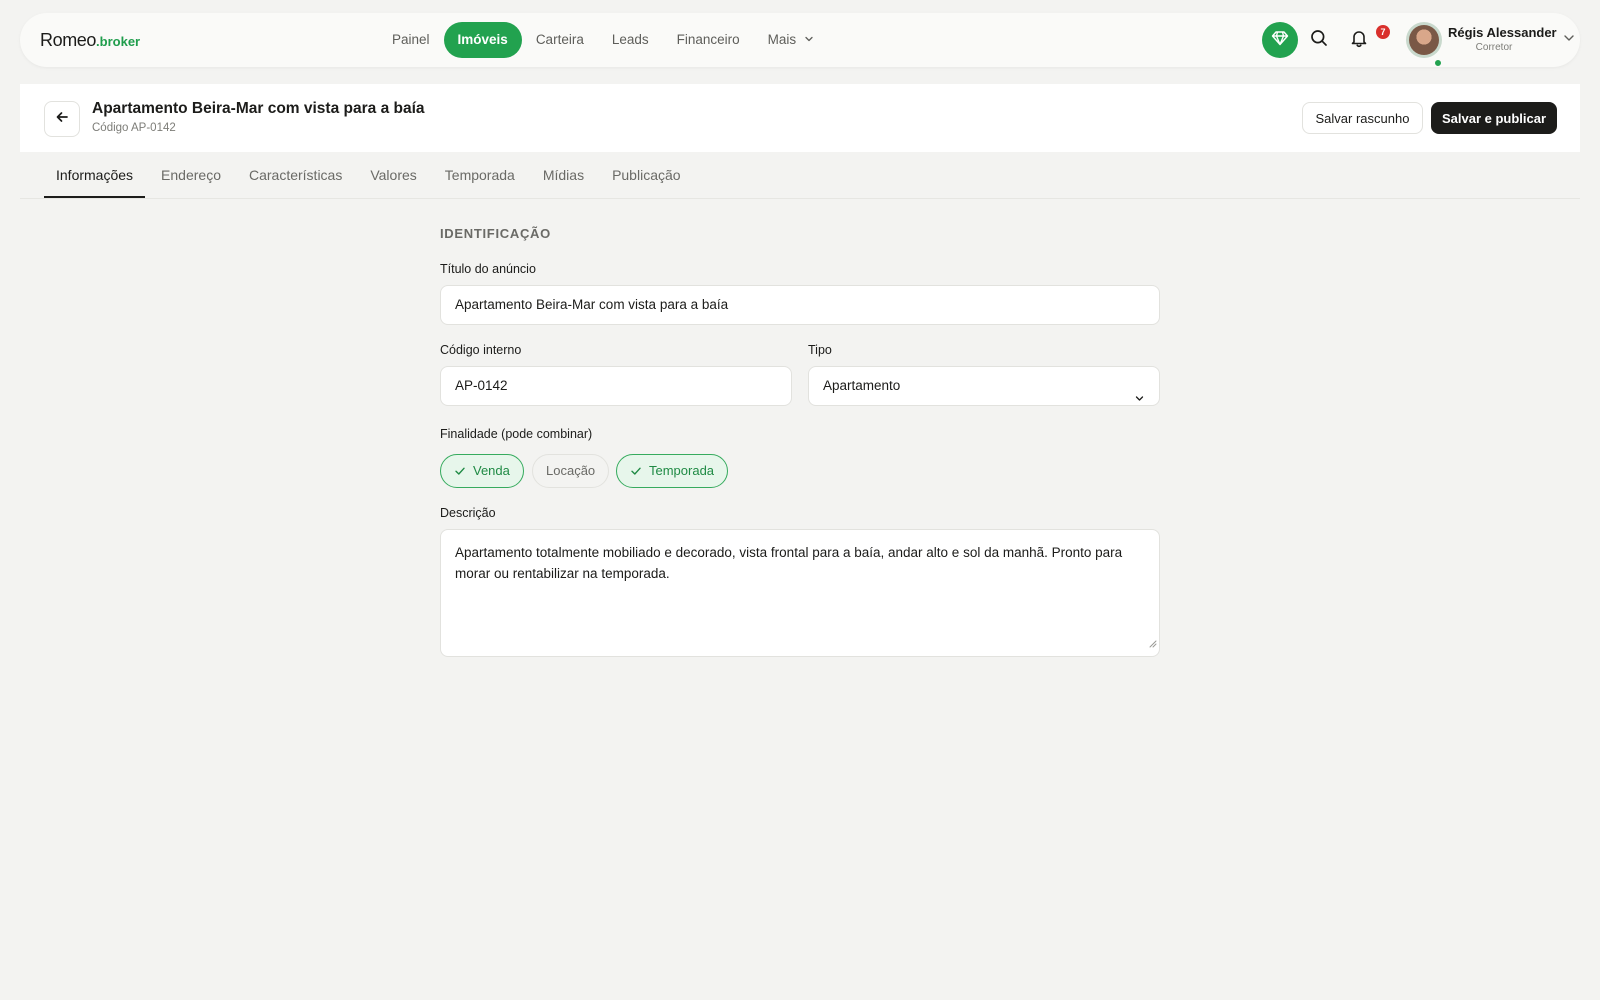  I want to click on nav-item-mais: Mais, so click(791, 40).